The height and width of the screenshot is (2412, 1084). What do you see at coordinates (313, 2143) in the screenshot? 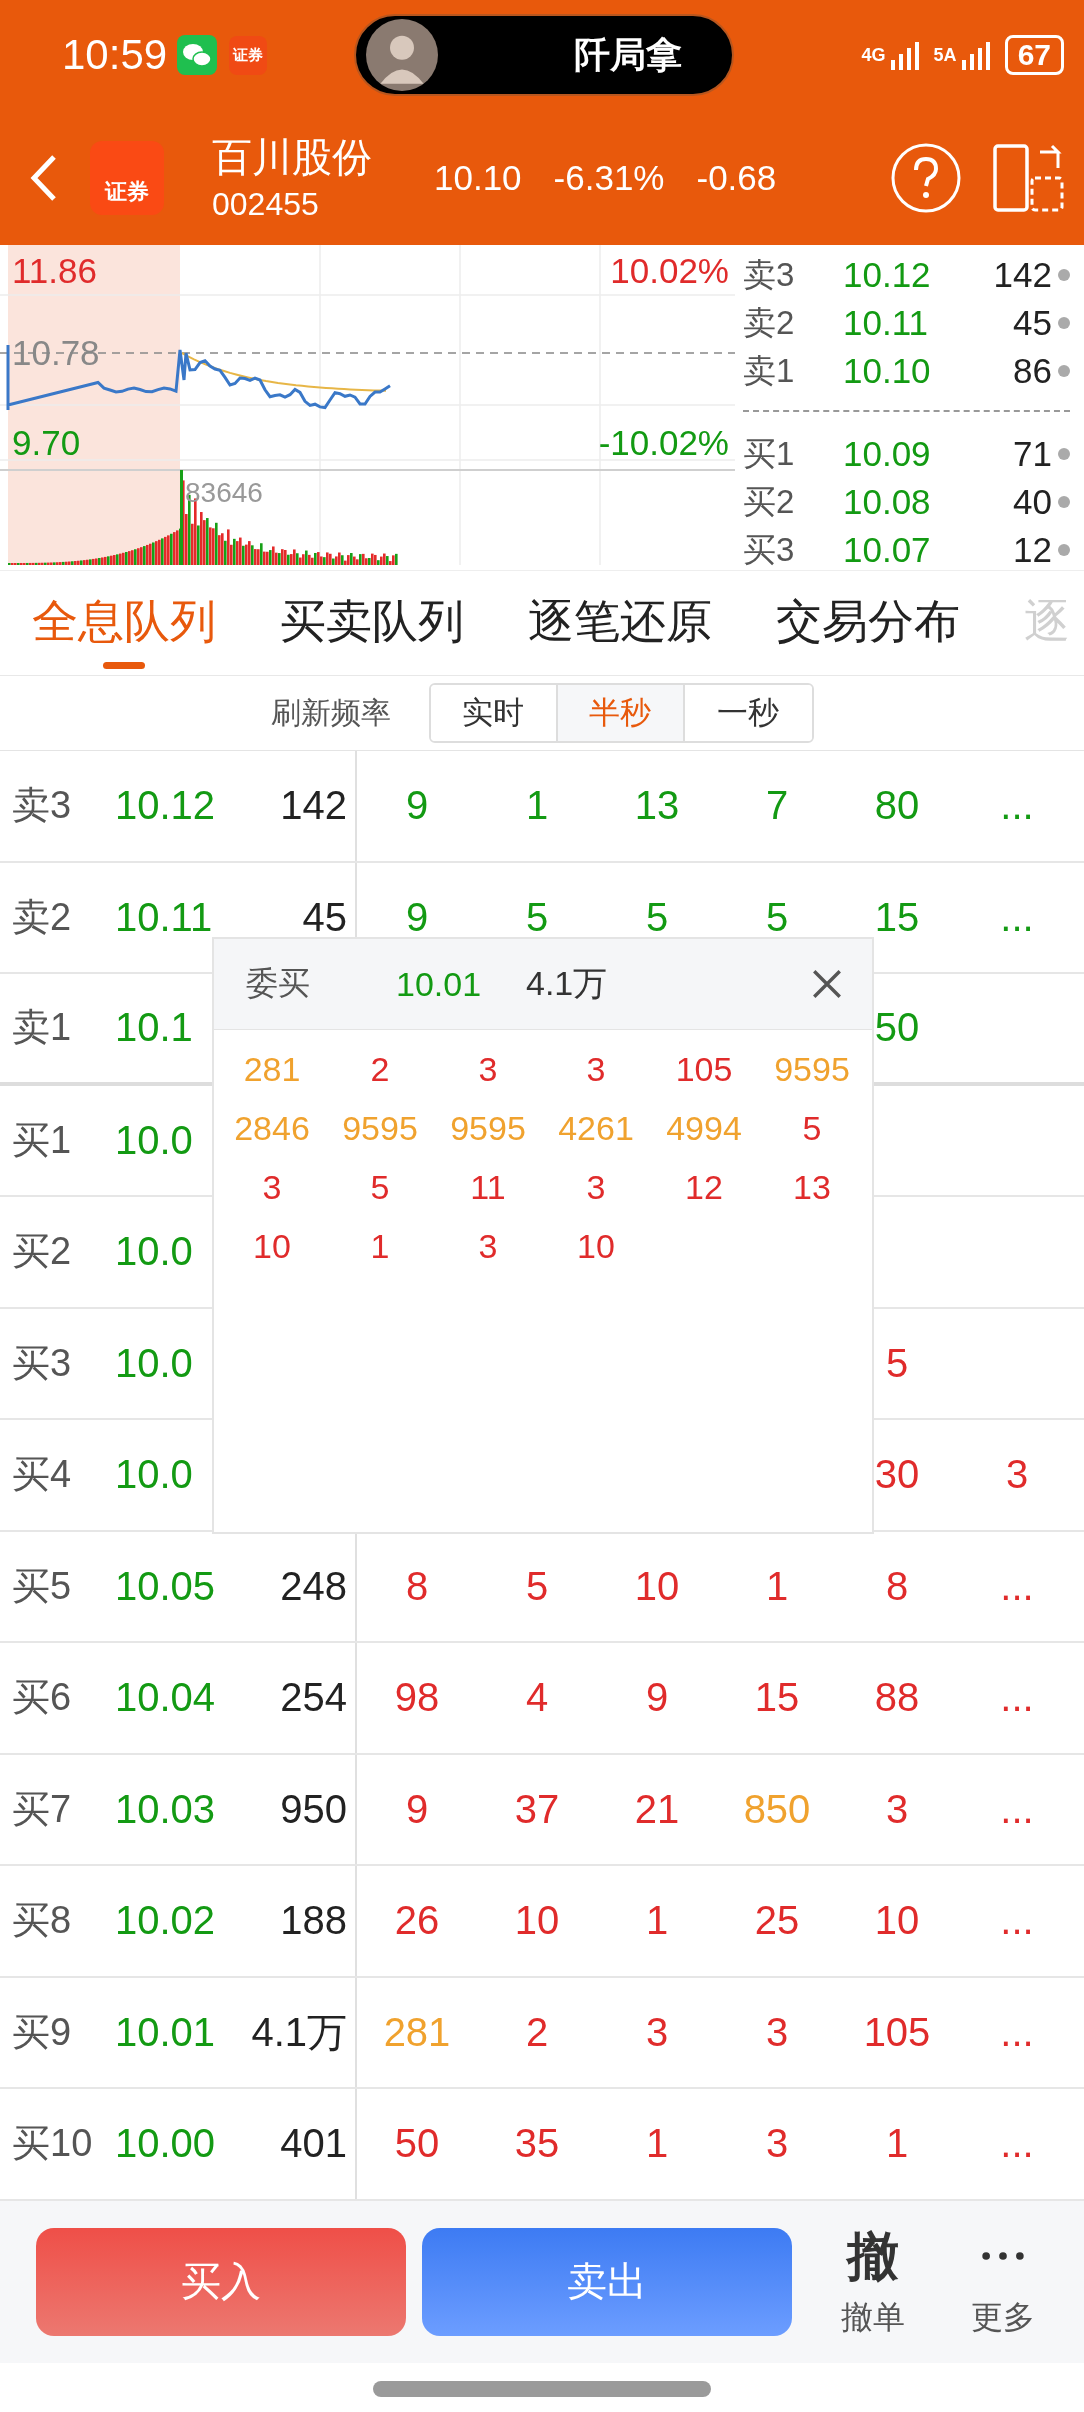
I see `level-volume: 401` at bounding box center [313, 2143].